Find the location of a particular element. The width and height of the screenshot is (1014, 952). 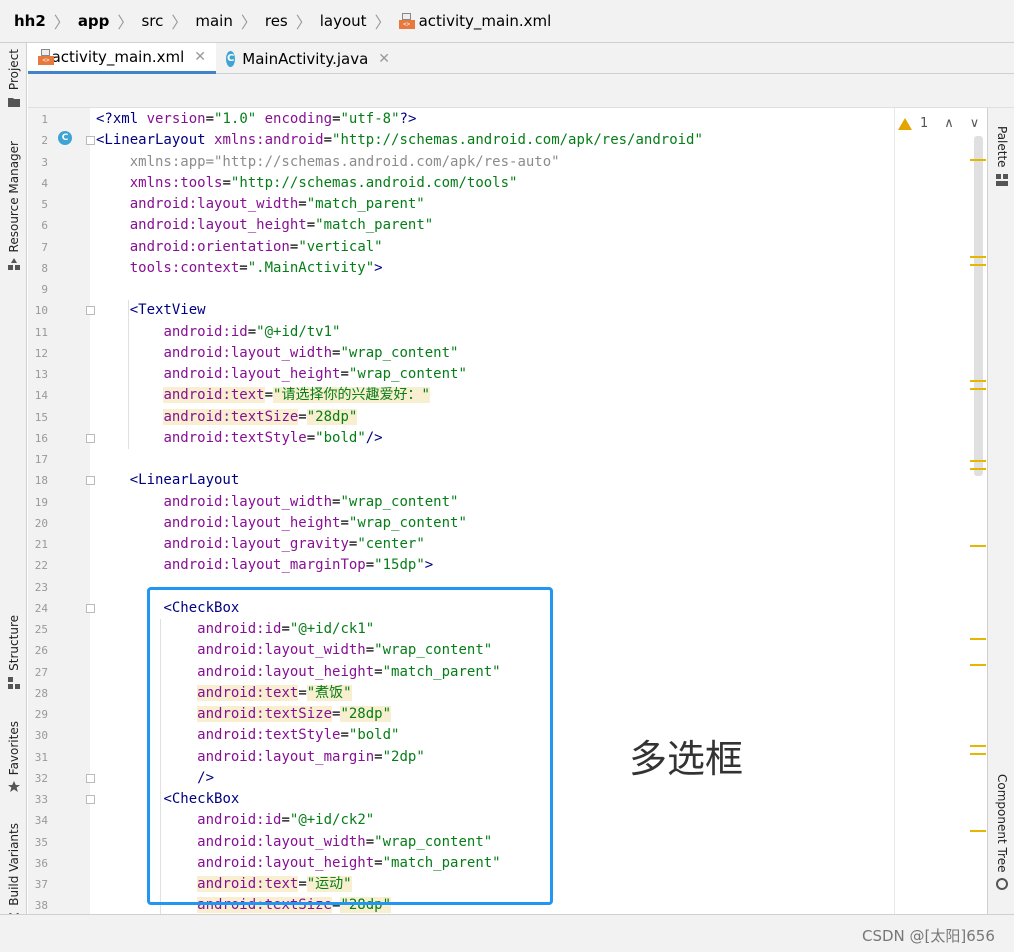

code-token: android:id is located at coordinates (205, 331).